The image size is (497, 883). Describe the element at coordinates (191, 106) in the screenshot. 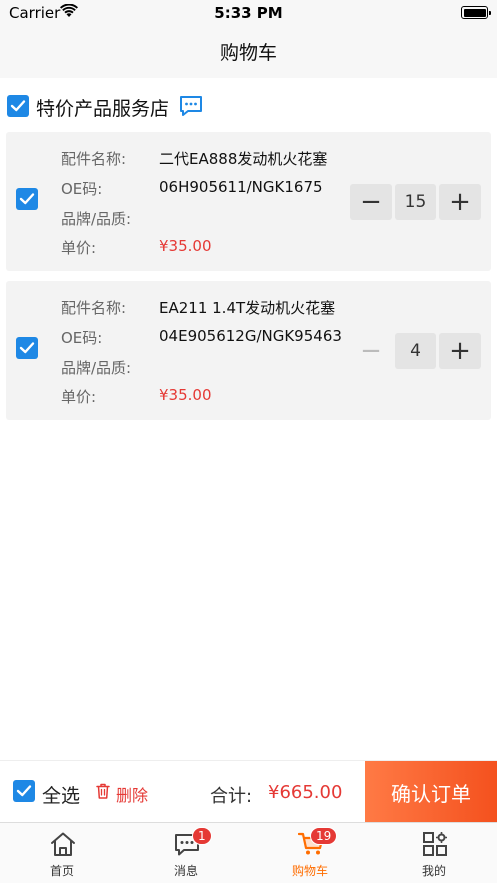

I see `chat-icon` at that location.